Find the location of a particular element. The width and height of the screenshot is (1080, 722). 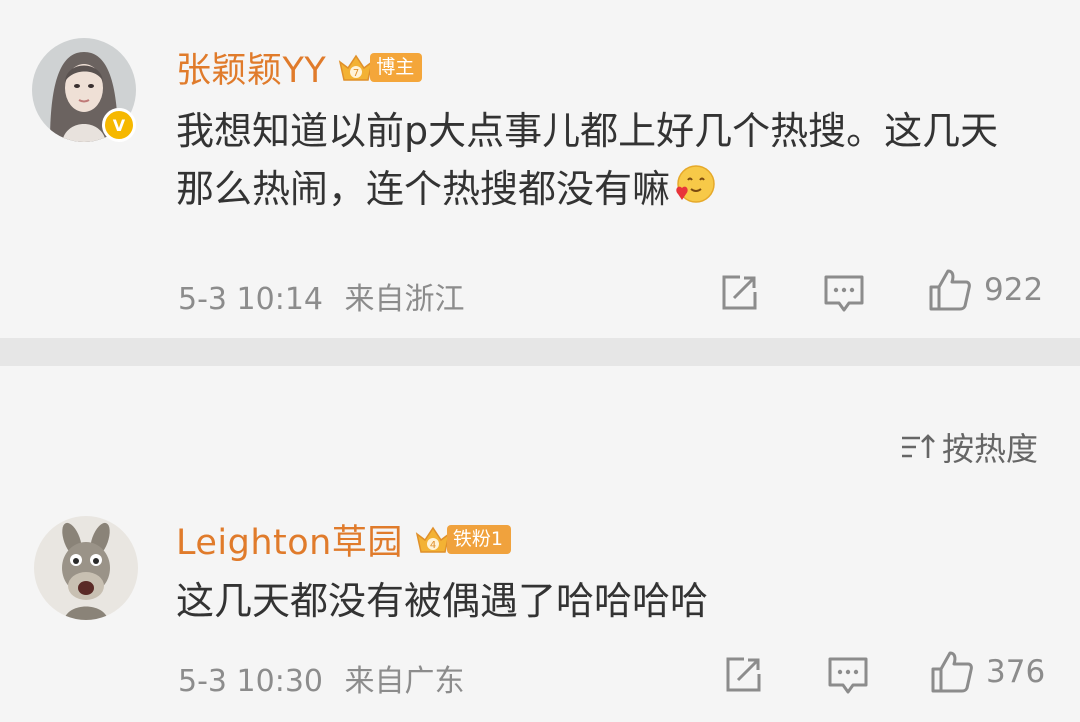

post-content-line-2: 那么热闹，连个热搜都没有嘛 is located at coordinates (587, 189).